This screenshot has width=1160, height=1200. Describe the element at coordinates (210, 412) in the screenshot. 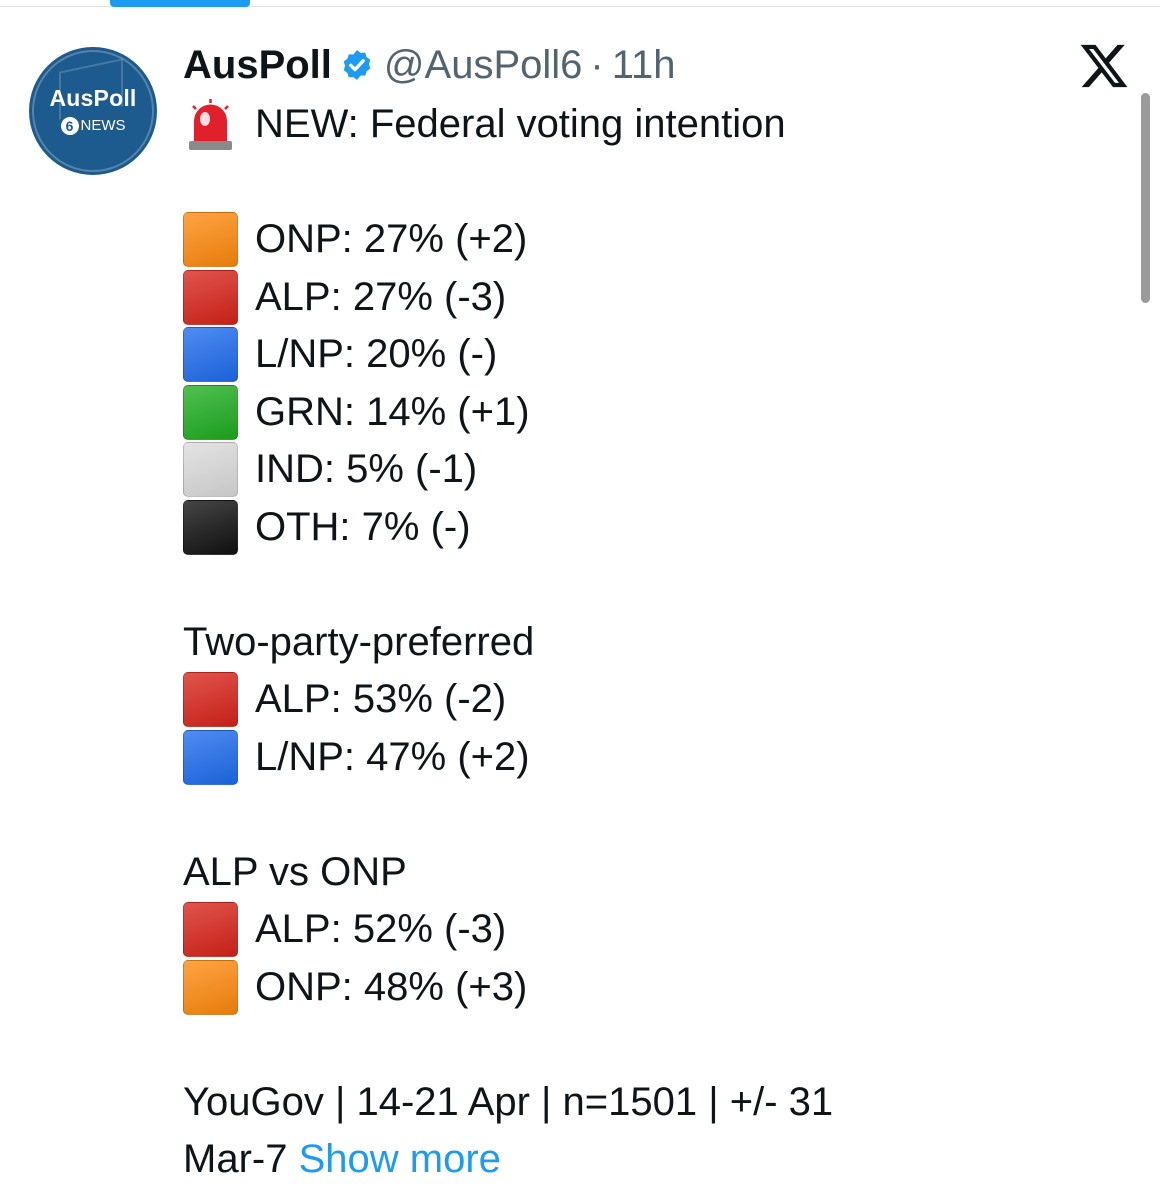

I see `green-square-icon` at that location.